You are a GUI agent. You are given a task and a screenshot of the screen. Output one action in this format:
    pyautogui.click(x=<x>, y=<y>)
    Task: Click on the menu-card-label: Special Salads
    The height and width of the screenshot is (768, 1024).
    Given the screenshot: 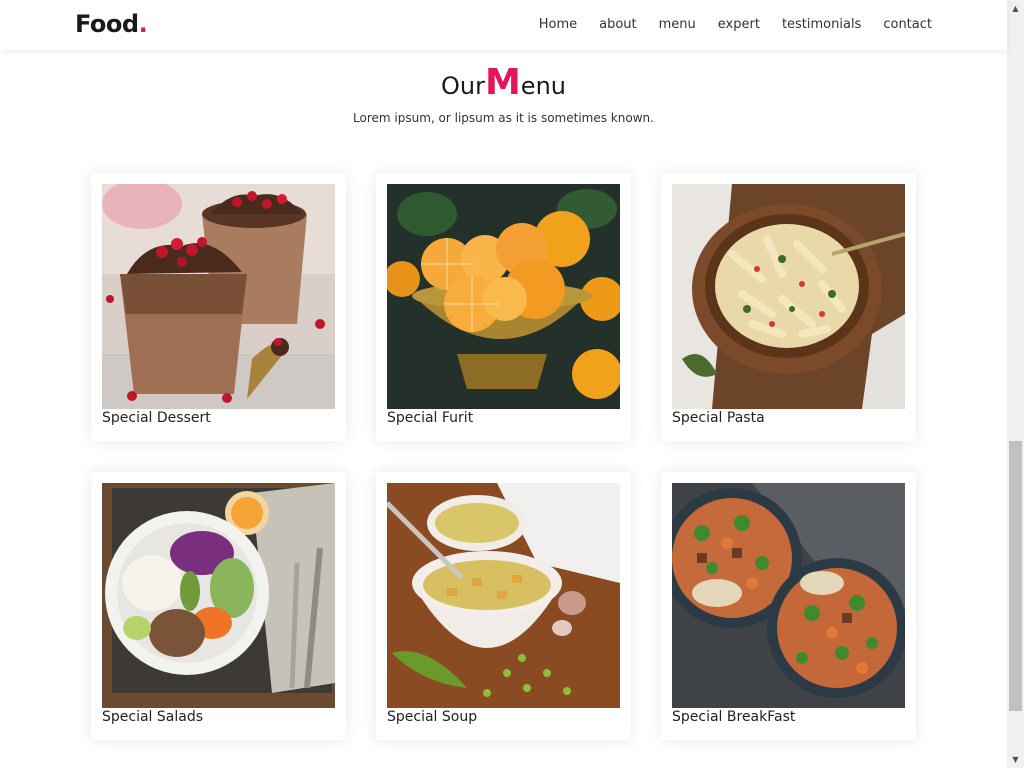 What is the action you would take?
    pyautogui.click(x=153, y=717)
    